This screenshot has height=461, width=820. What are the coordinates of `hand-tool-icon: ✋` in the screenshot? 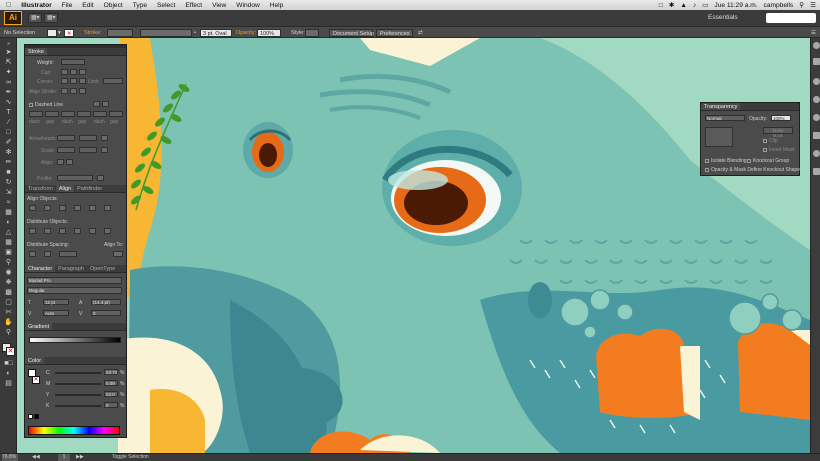 It's located at (8, 323).